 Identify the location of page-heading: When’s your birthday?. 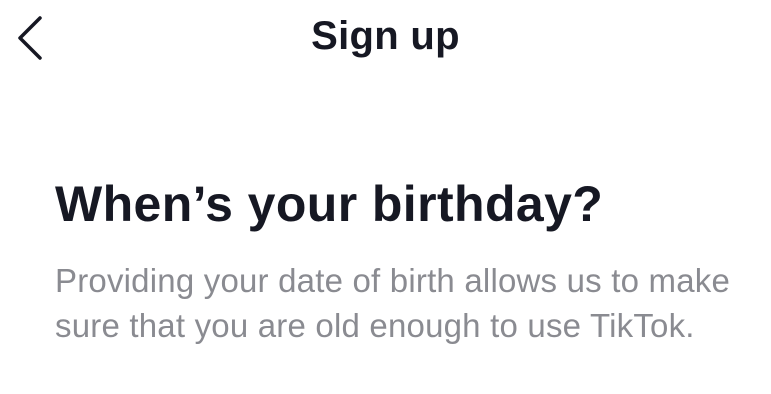
(329, 204).